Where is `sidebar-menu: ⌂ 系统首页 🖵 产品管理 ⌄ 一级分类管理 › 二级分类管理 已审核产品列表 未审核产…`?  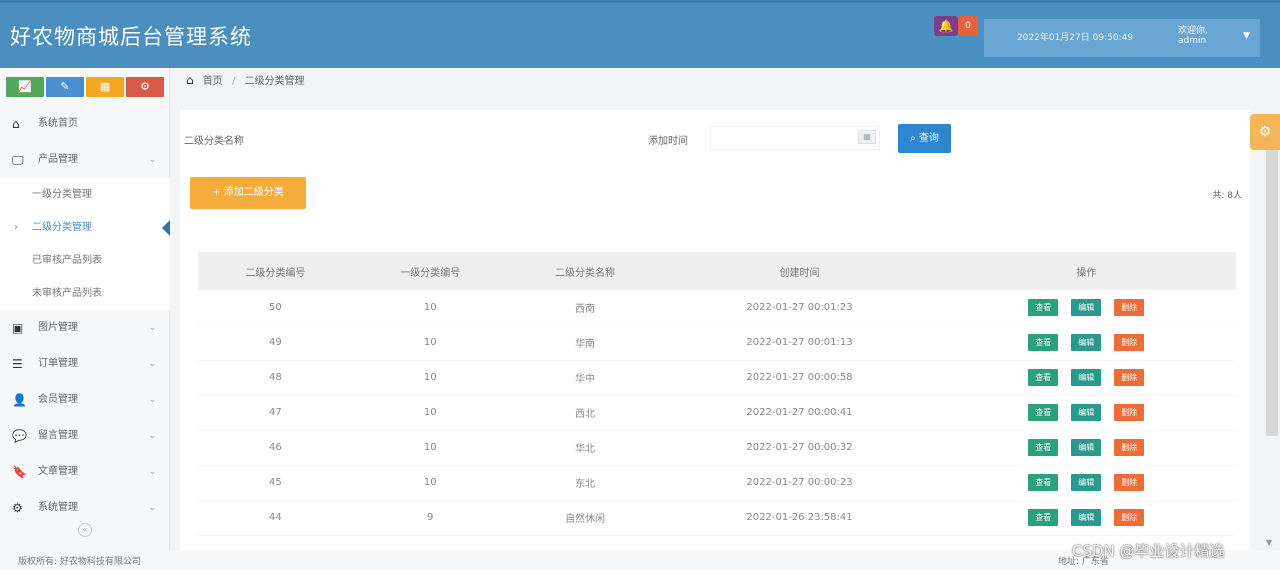 sidebar-menu: ⌂ 系统首页 🖵 产品管理 ⌄ 一级分类管理 › 二级分类管理 已审核产品列表 未审核产… is located at coordinates (85, 316).